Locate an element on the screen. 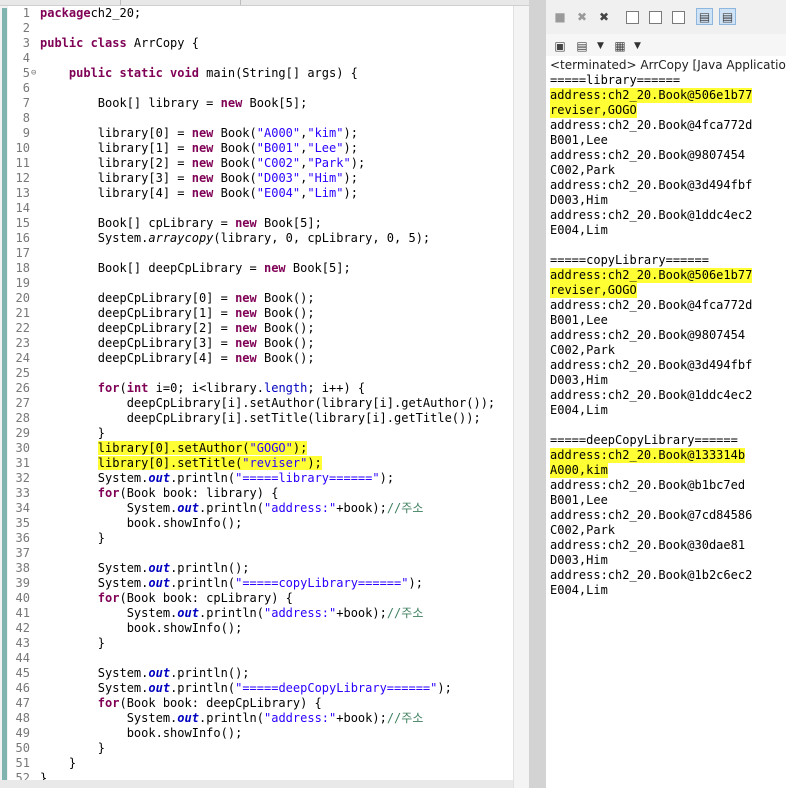 The image size is (786, 788). editor-vertical-scrollbar is located at coordinates (521, 397).